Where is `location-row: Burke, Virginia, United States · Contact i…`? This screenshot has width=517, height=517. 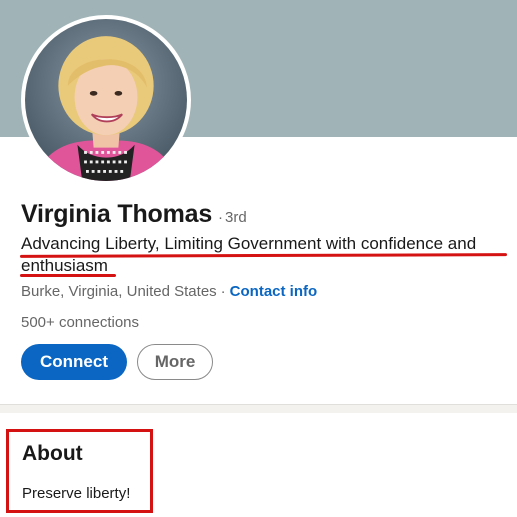
location-row: Burke, Virginia, United States · Contact i… is located at coordinates (169, 291).